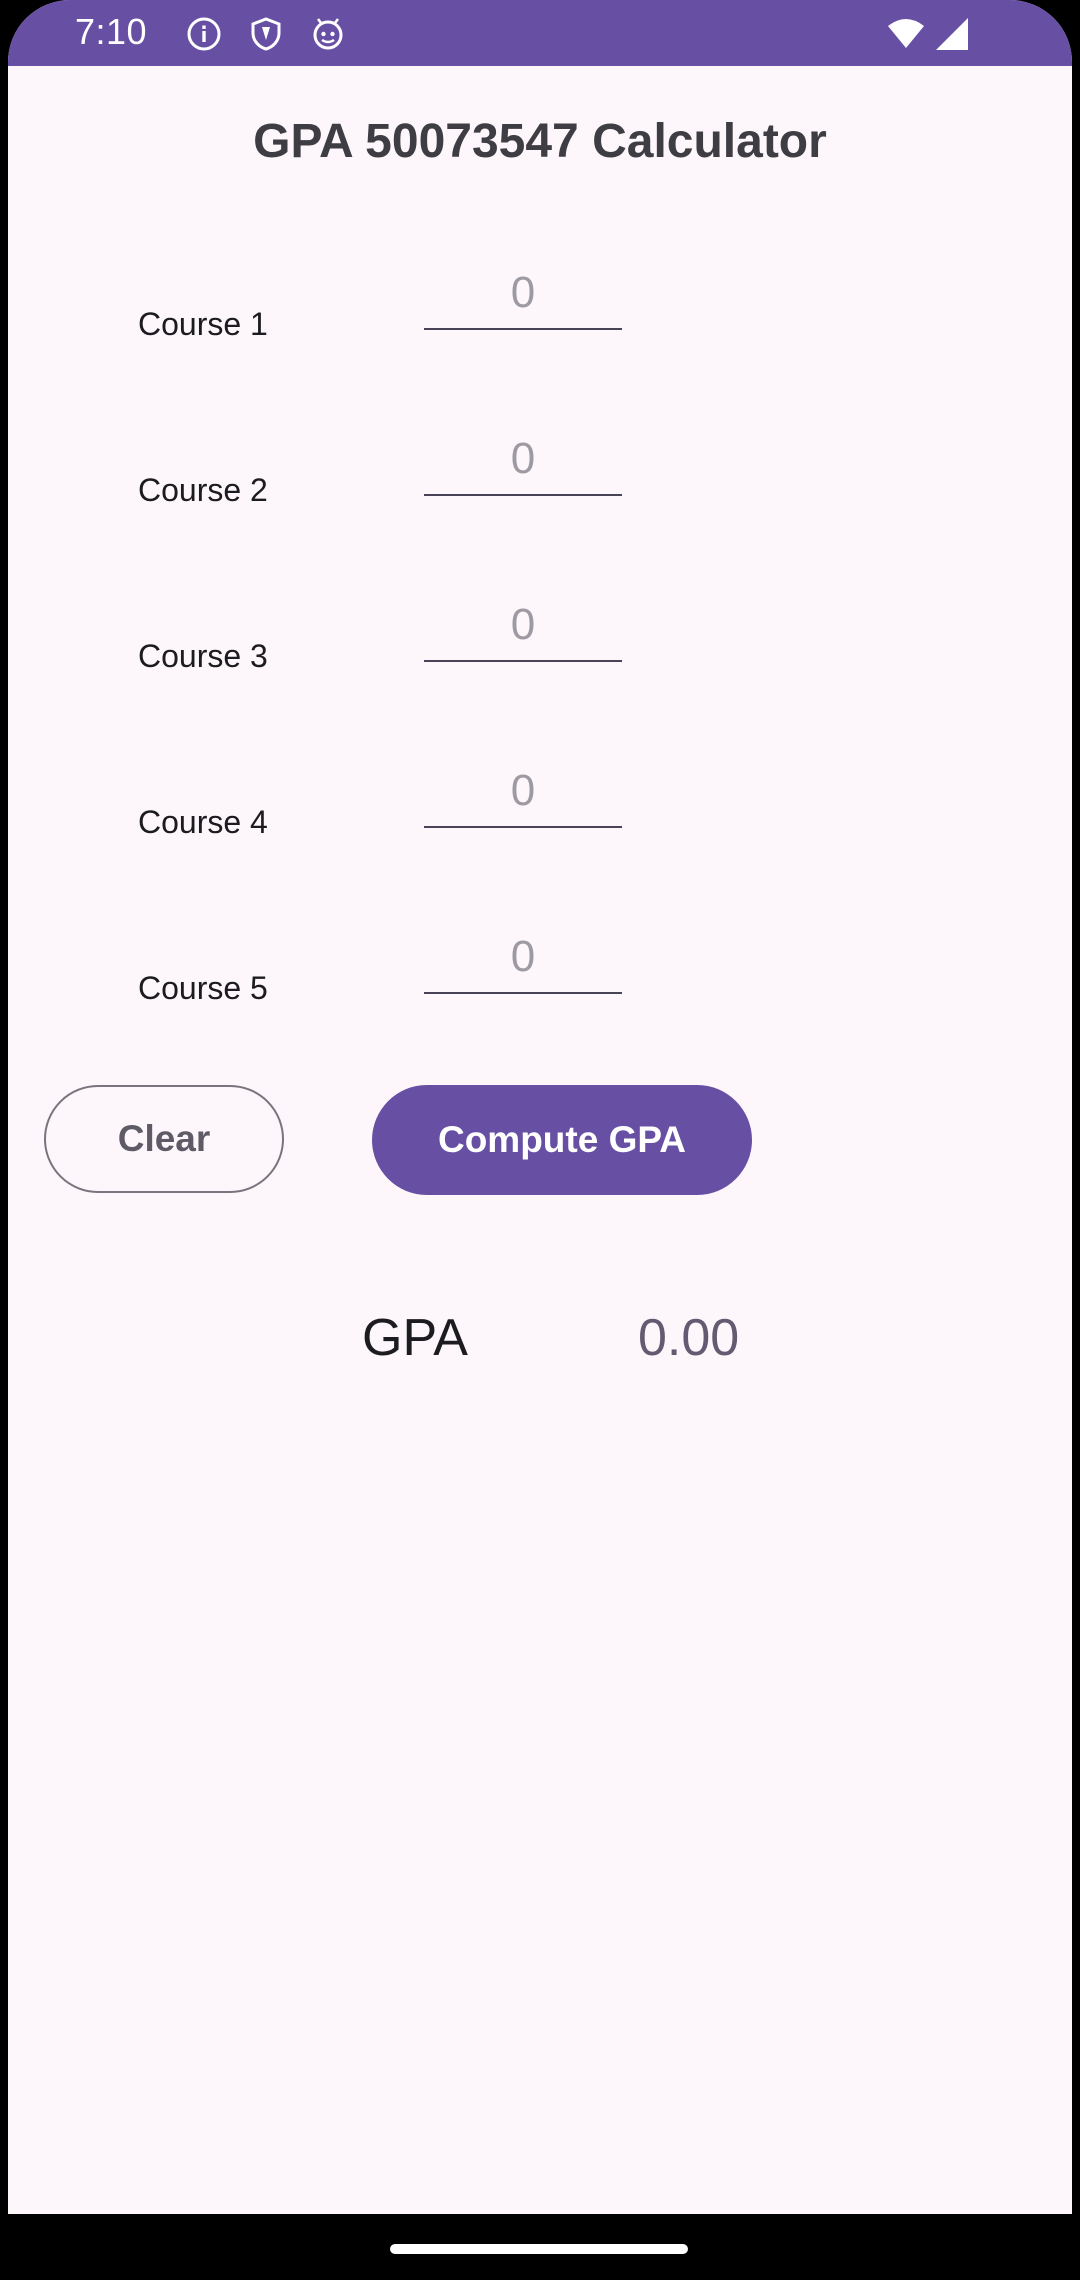 Image resolution: width=1080 pixels, height=2280 pixels. What do you see at coordinates (689, 1338) in the screenshot?
I see `gpa-value: 0.00` at bounding box center [689, 1338].